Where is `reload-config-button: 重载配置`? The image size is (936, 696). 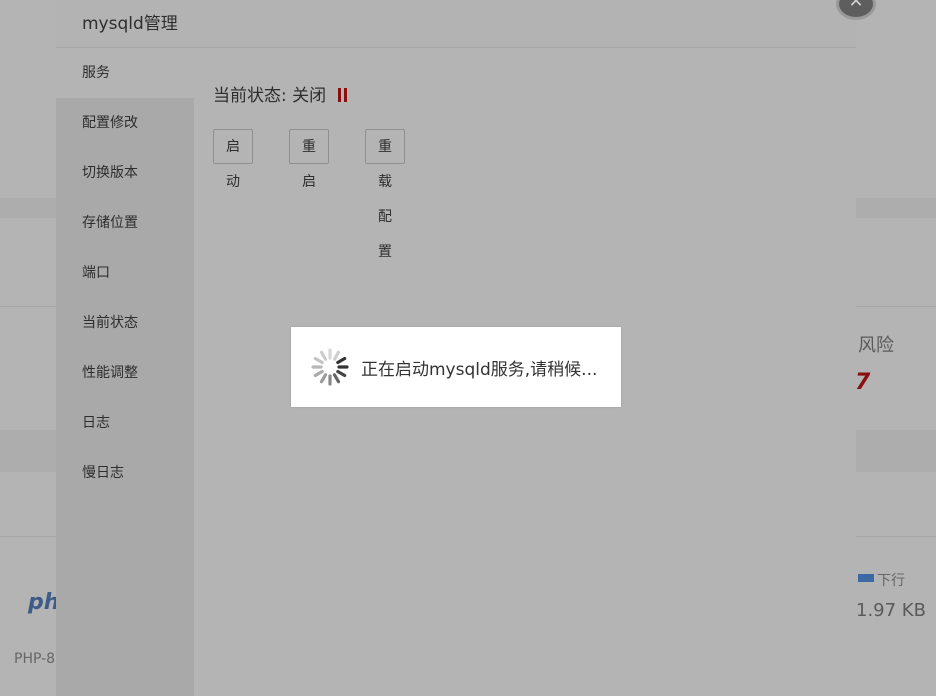 reload-config-button: 重载配置 is located at coordinates (385, 194).